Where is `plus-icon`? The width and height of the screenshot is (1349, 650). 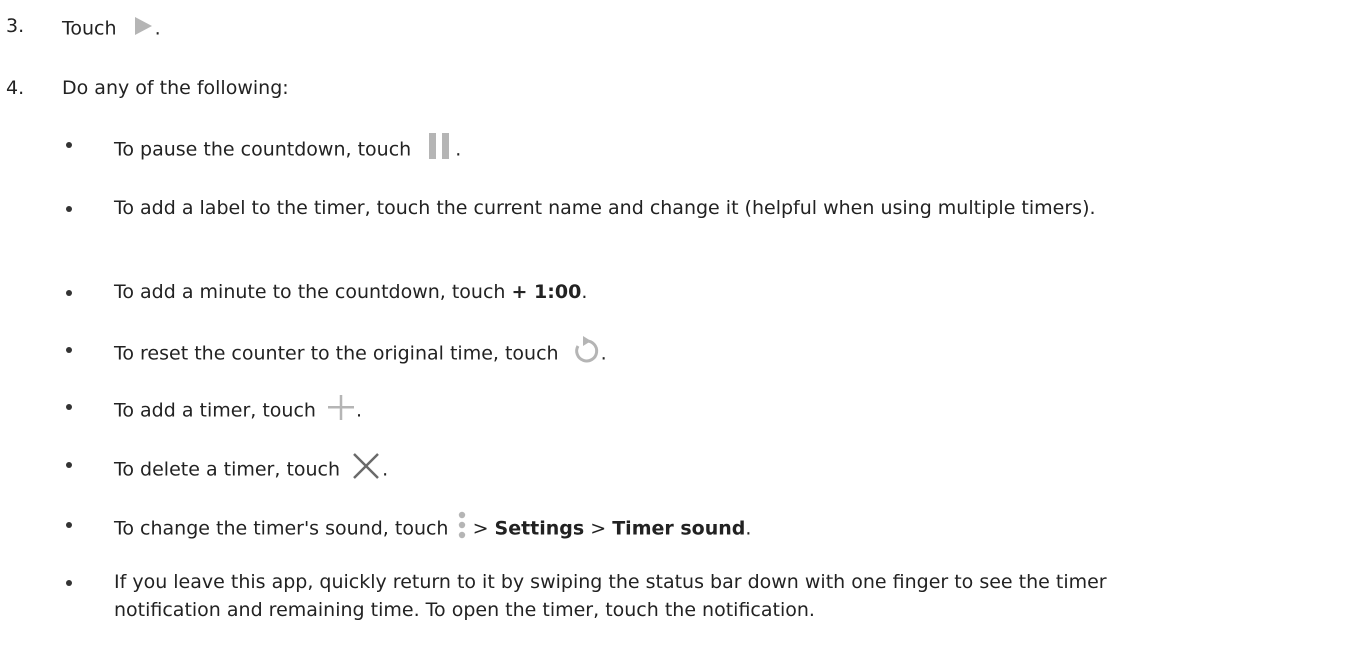 plus-icon is located at coordinates (341, 411).